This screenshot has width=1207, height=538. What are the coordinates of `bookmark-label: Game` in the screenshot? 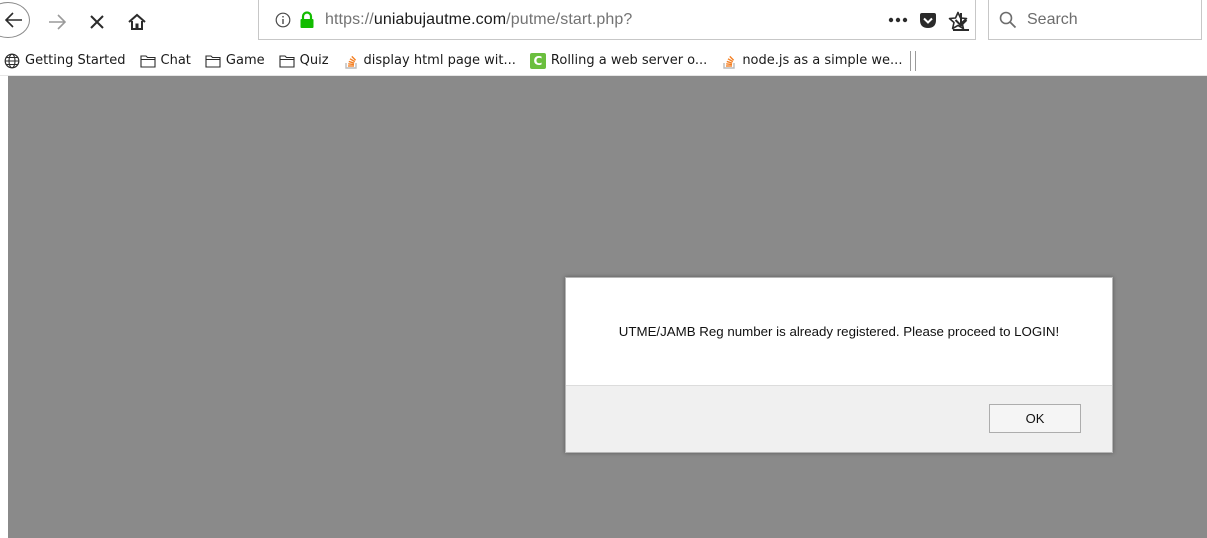 It's located at (245, 60).